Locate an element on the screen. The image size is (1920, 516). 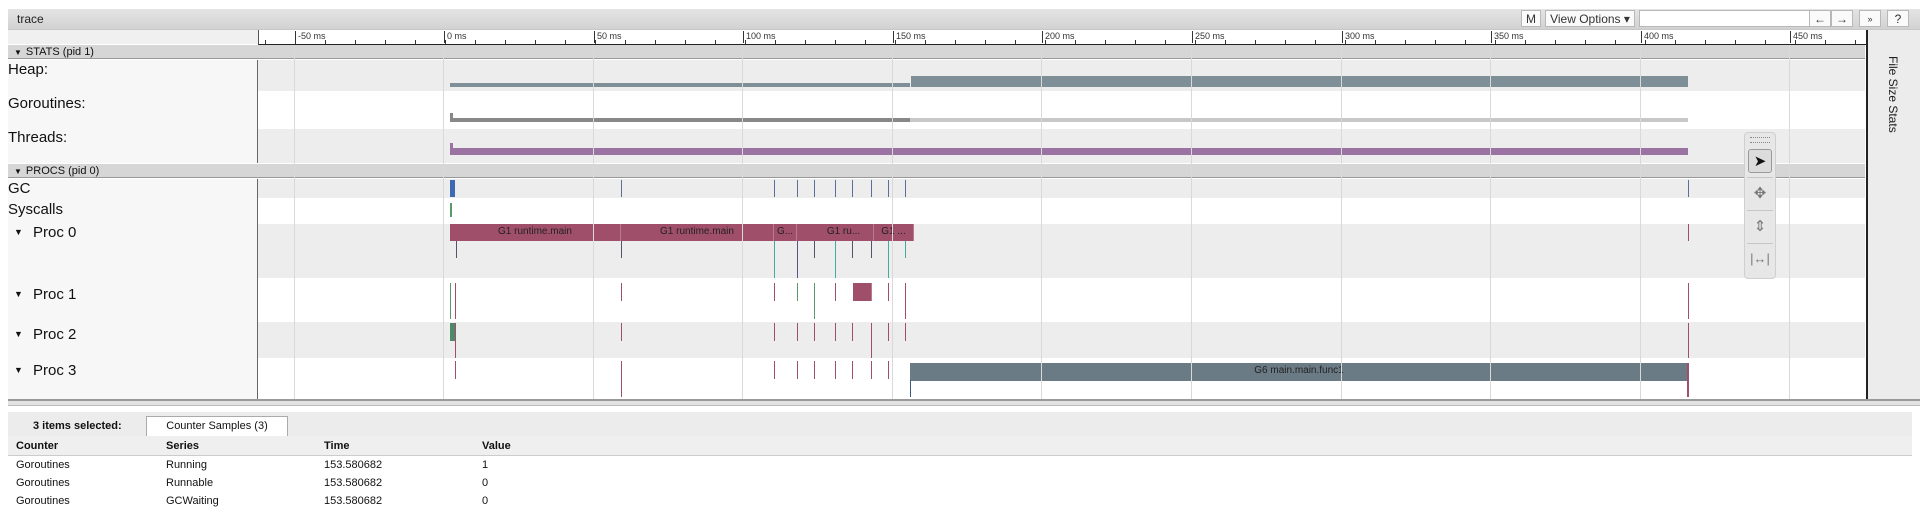
heap-track is located at coordinates (1061, 75).